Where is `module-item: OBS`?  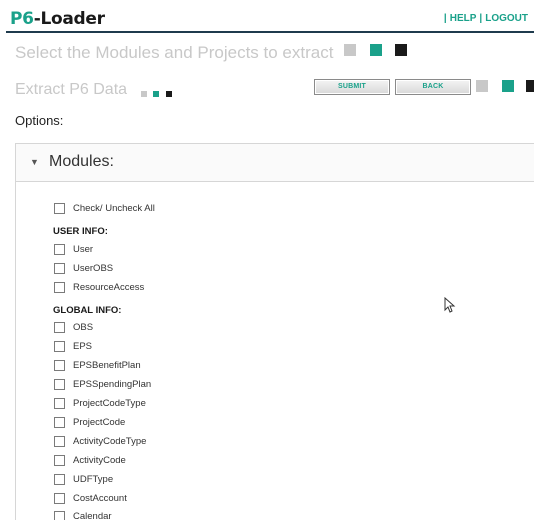
module-item: OBS is located at coordinates (73, 329).